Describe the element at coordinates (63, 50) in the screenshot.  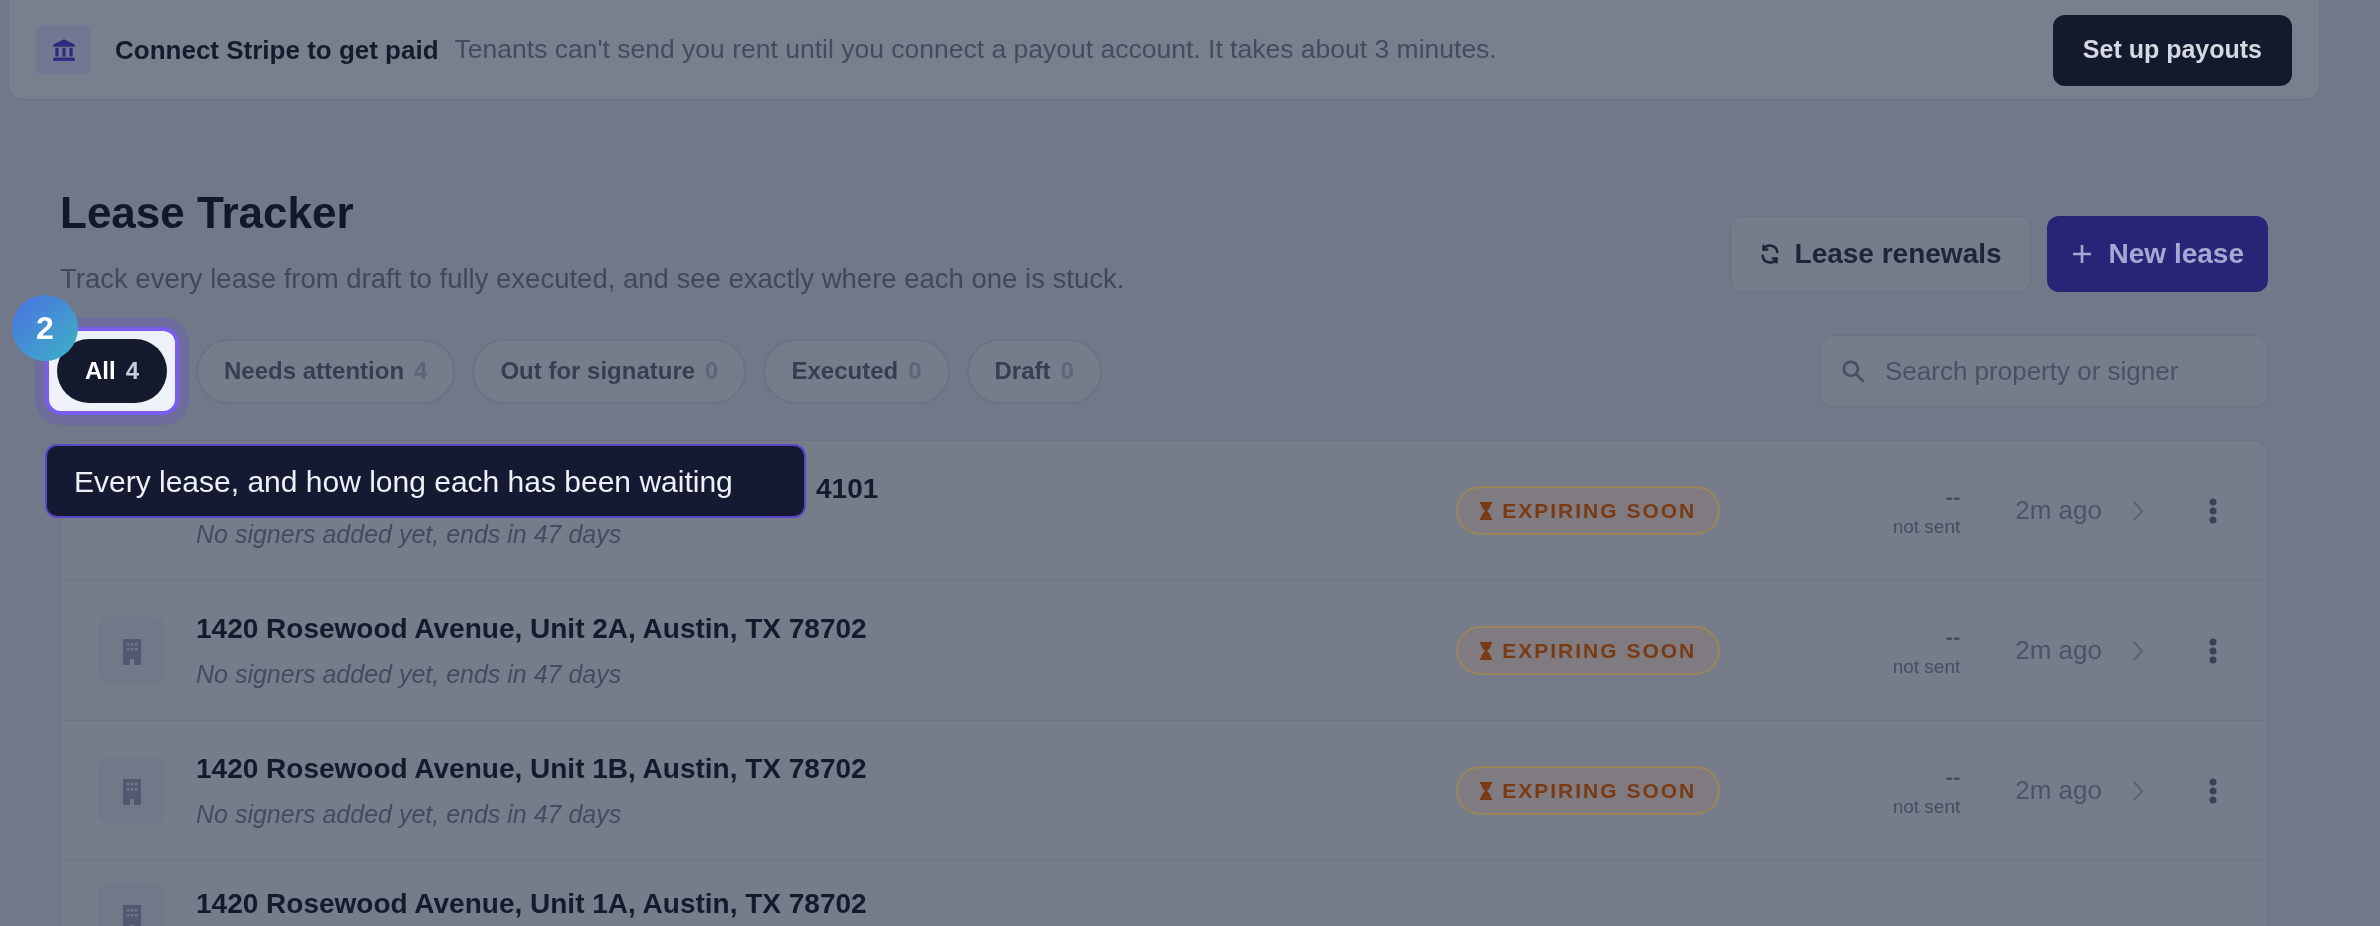
I see `bank-icon` at that location.